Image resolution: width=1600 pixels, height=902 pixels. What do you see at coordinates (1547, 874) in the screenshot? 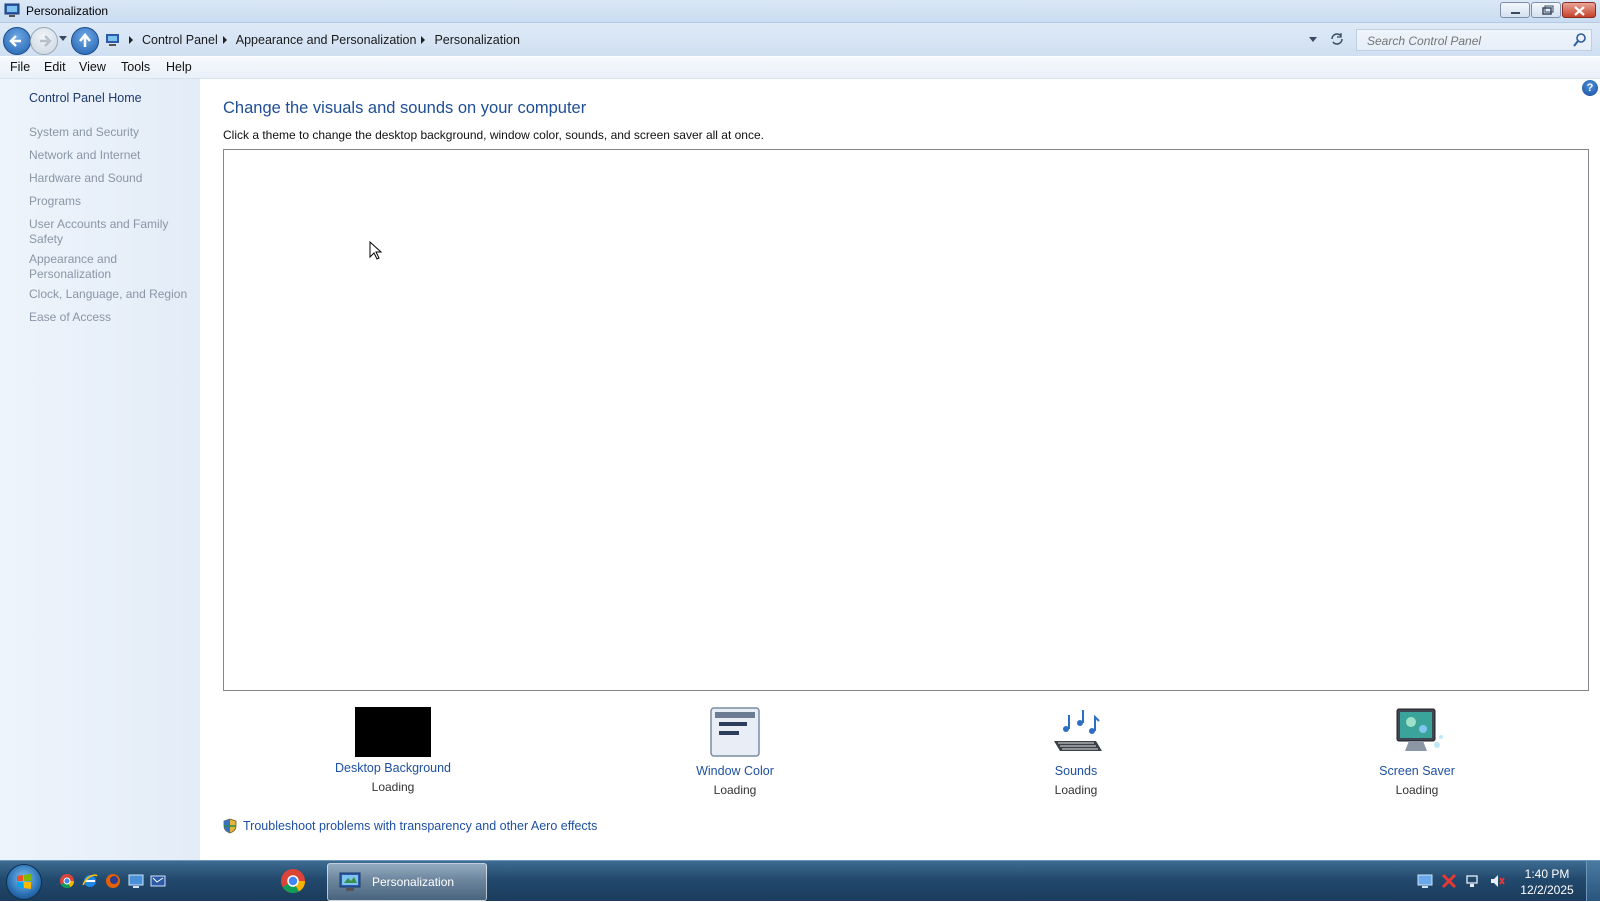
I see `clock-time: 1:40 PM` at bounding box center [1547, 874].